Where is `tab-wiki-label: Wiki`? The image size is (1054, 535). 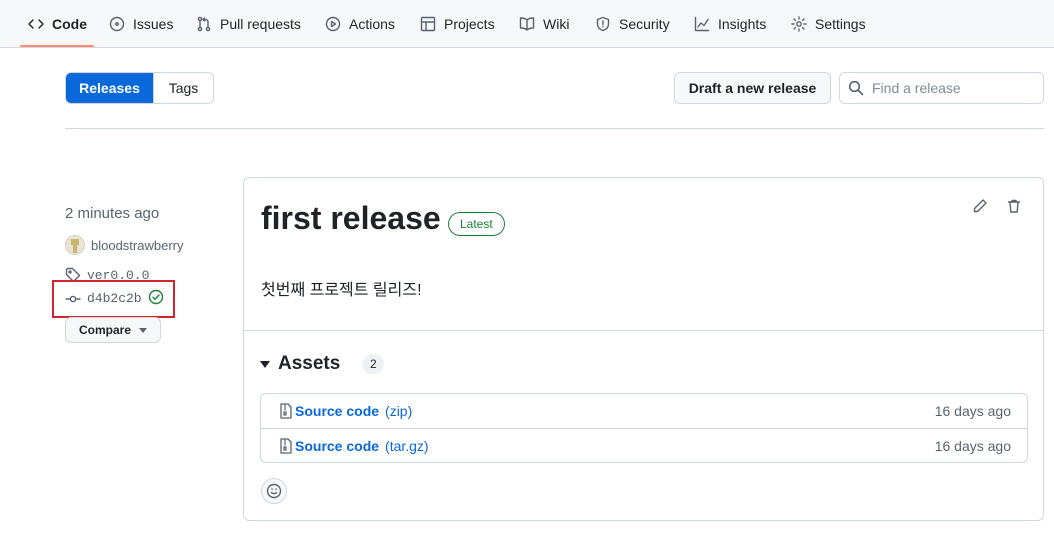
tab-wiki-label: Wiki is located at coordinates (556, 24).